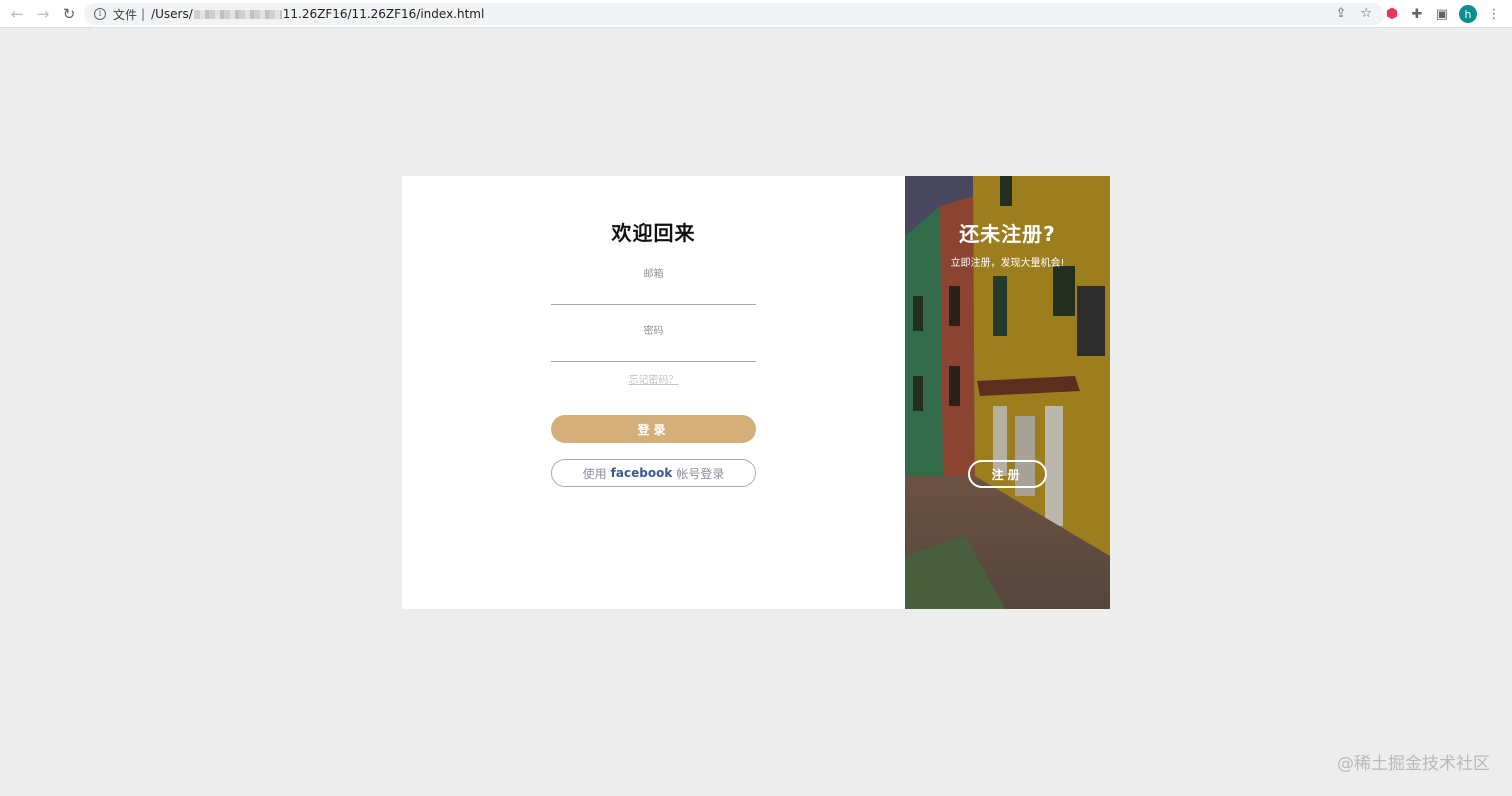 This screenshot has height=796, width=1512. Describe the element at coordinates (17, 14) in the screenshot. I see `back-icon: ←` at that location.